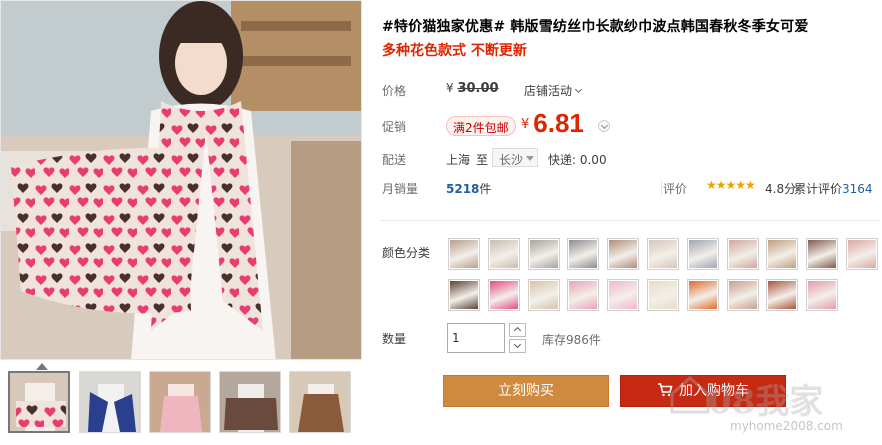 This screenshot has width=882, height=445. I want to click on divider, so click(661, 188).